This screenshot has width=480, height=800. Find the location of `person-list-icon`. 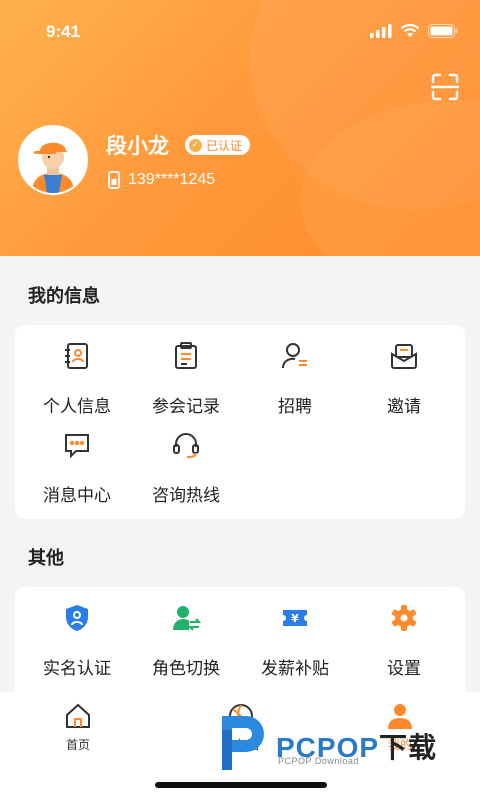

person-list-icon is located at coordinates (294, 356).